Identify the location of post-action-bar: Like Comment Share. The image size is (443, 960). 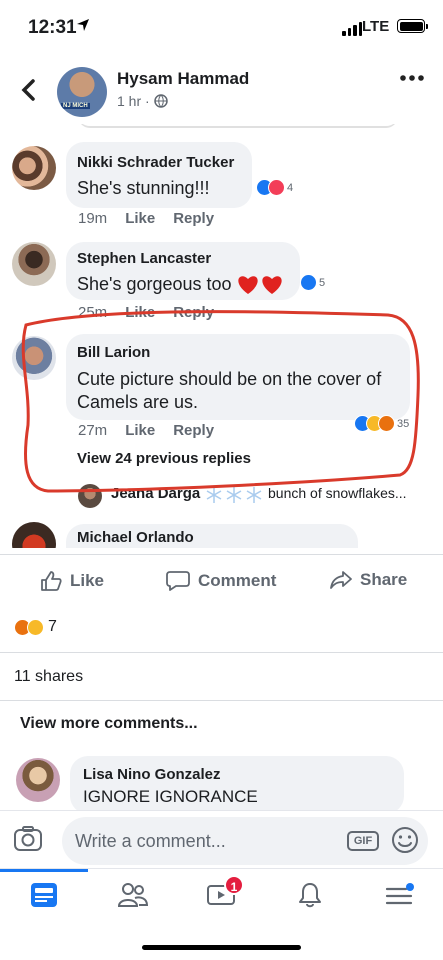
(221, 581).